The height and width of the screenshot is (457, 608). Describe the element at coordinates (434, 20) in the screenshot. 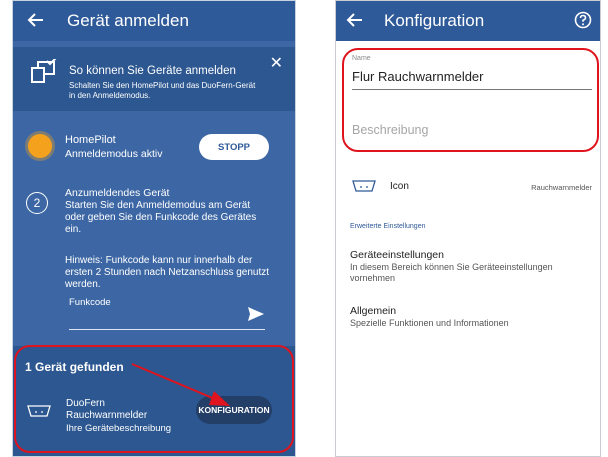

I see `page-title: Konfiguration` at that location.